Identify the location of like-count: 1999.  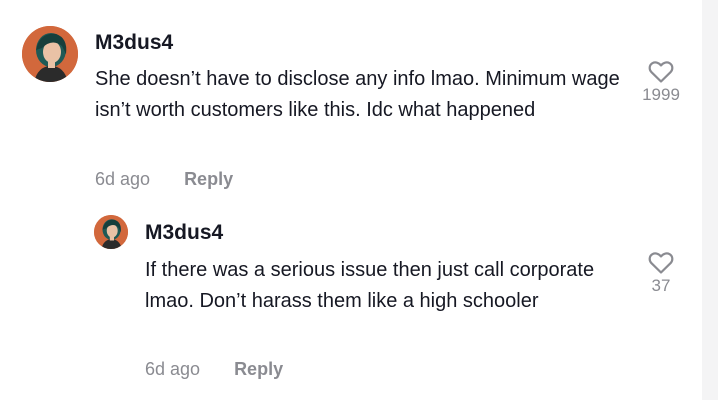
(661, 94).